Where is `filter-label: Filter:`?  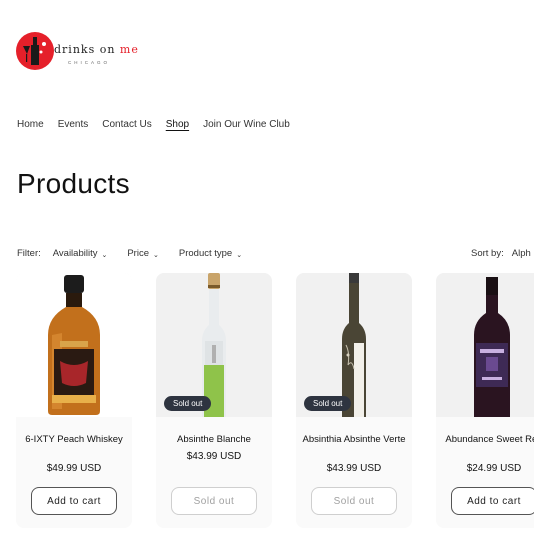 filter-label: Filter: is located at coordinates (29, 253).